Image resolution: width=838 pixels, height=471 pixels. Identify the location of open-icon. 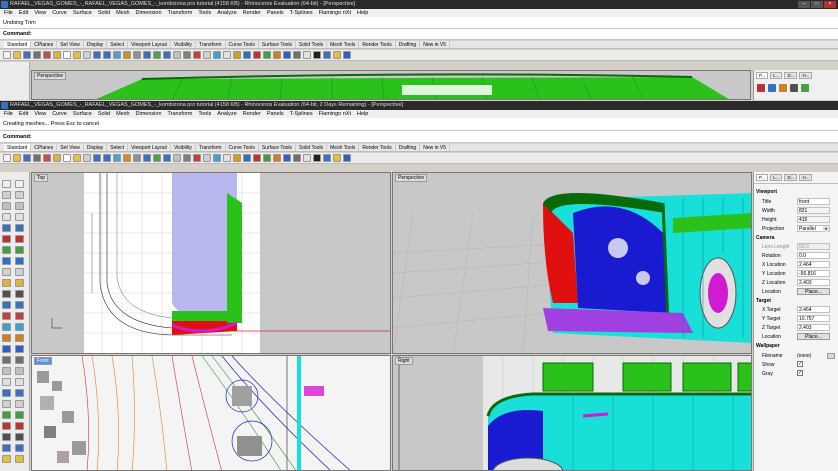
(17, 55).